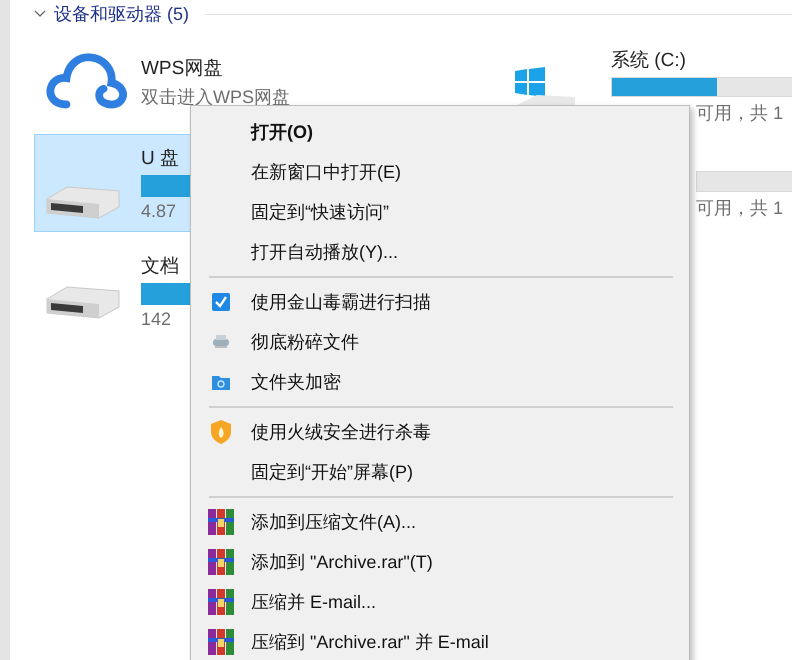 The height and width of the screenshot is (660, 792). What do you see at coordinates (158, 211) in the screenshot?
I see `drive-capacity: 4.87` at bounding box center [158, 211].